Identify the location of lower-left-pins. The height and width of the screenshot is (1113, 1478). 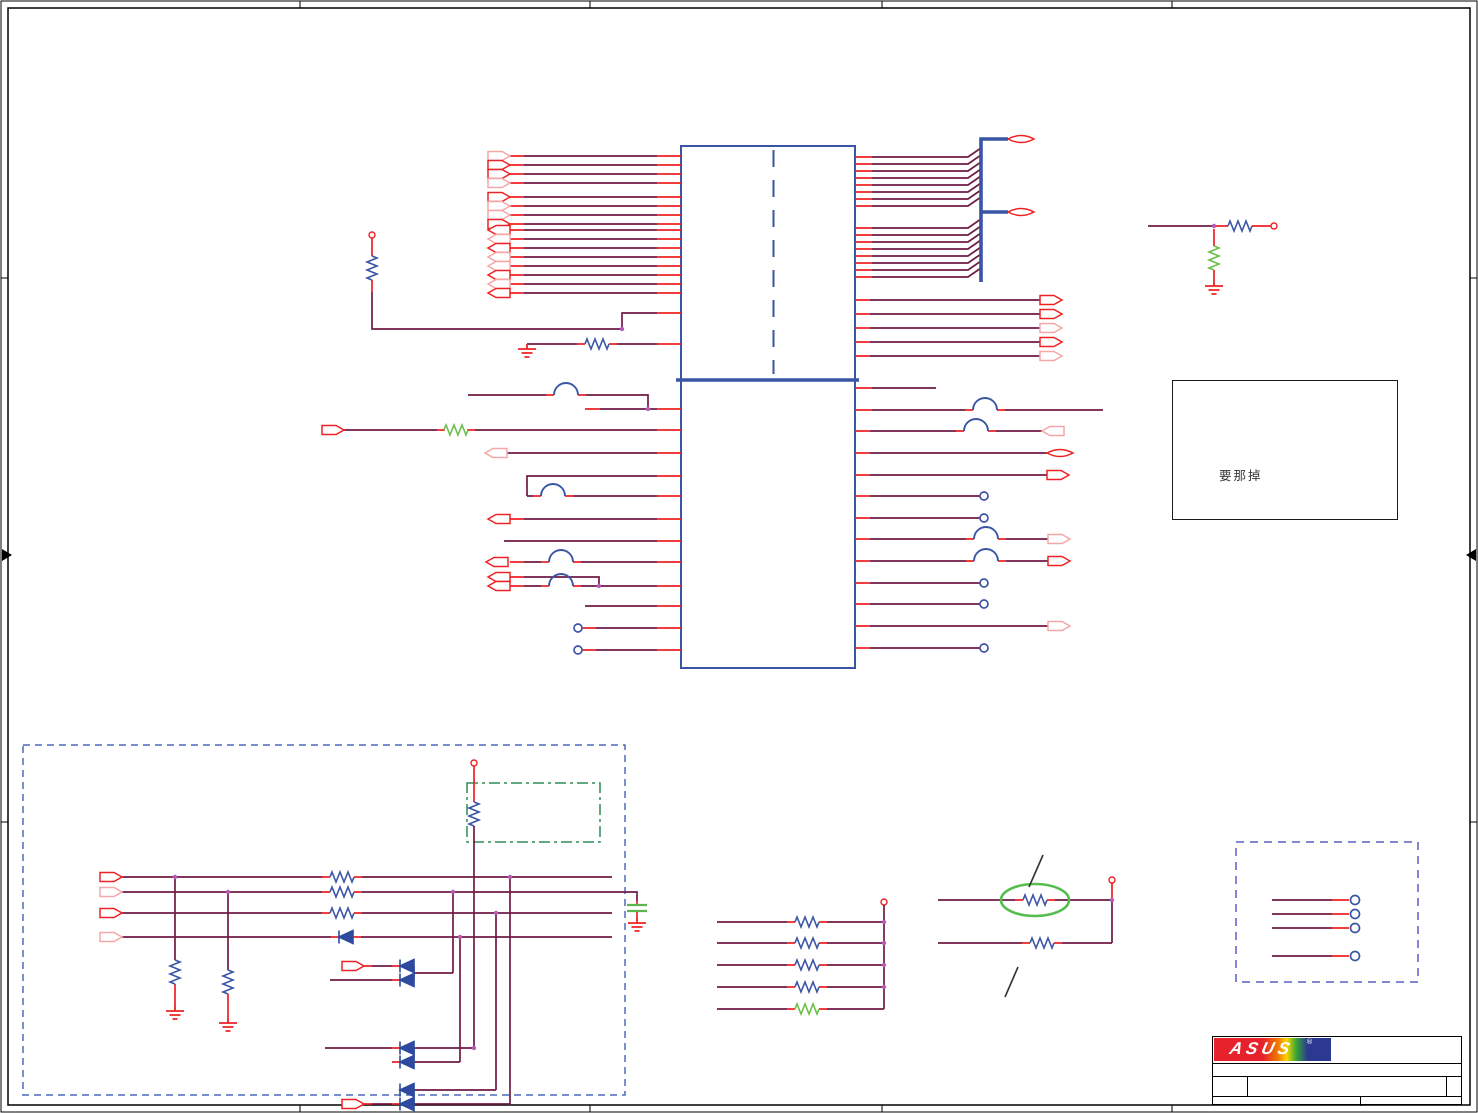
(501, 518).